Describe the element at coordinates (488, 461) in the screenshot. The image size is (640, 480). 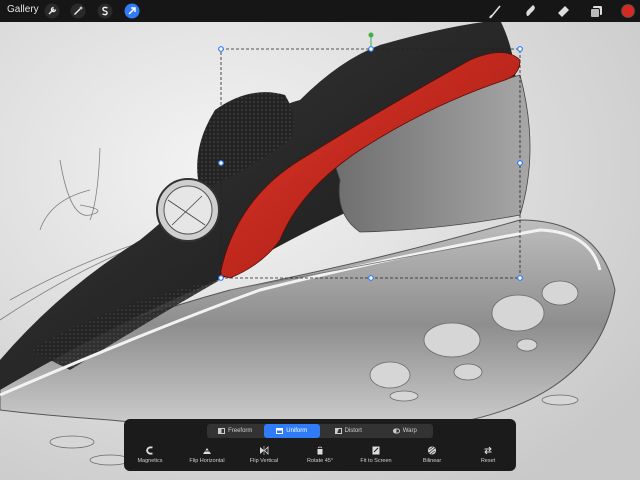
I see `action-label: Reset` at that location.